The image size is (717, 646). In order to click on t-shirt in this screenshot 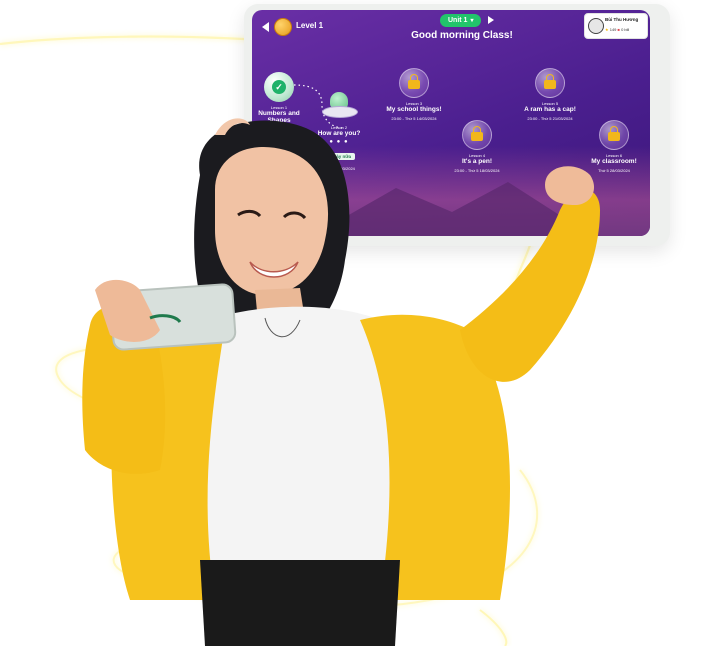, I will do `click(297, 440)`.